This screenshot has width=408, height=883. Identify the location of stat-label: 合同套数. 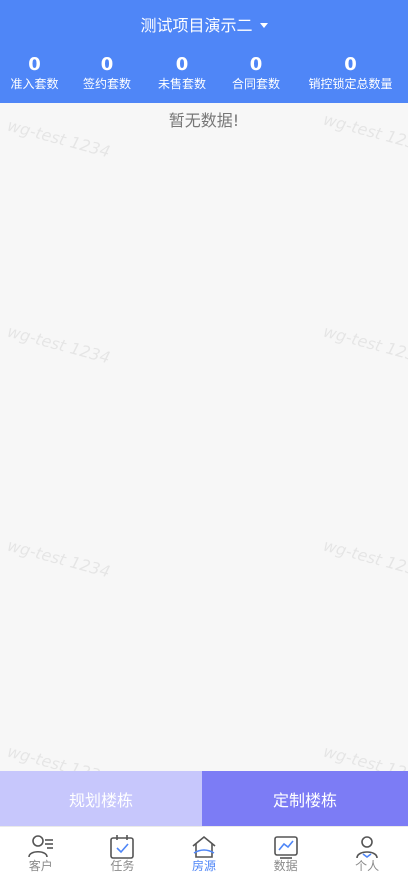
(255, 84).